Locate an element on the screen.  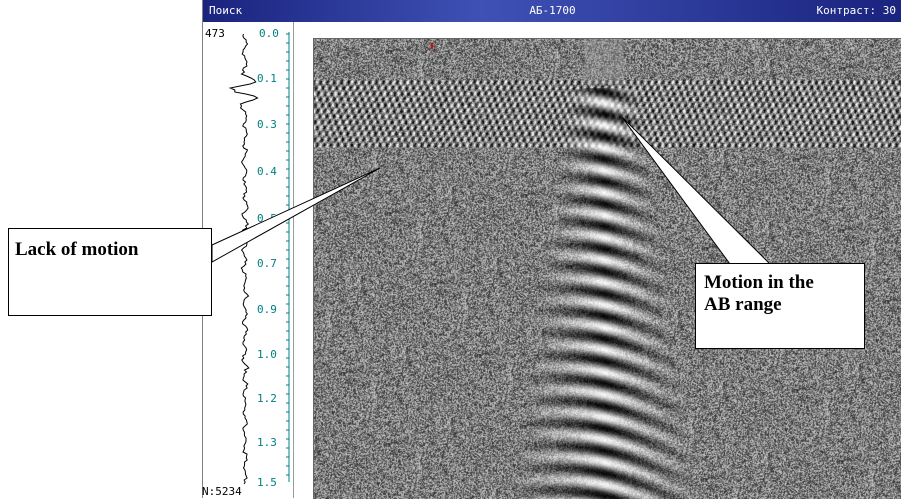
callout-lack-text: Lack of motion is located at coordinates (77, 249).